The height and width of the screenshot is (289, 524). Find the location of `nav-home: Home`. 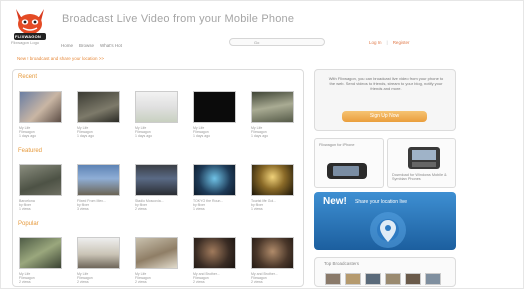

nav-home: Home is located at coordinates (67, 45).